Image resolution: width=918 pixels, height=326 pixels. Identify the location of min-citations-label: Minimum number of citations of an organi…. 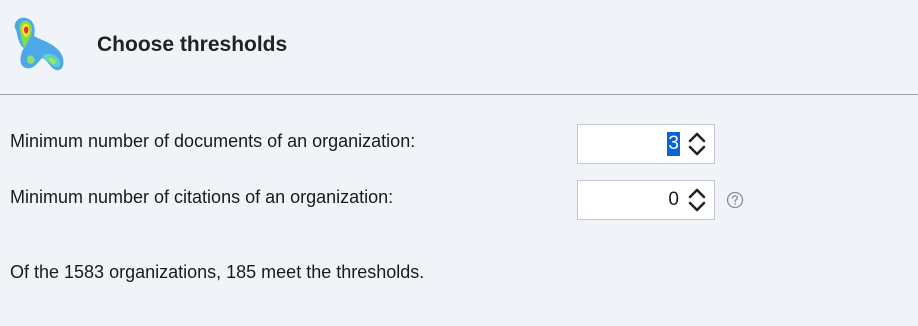
(202, 197).